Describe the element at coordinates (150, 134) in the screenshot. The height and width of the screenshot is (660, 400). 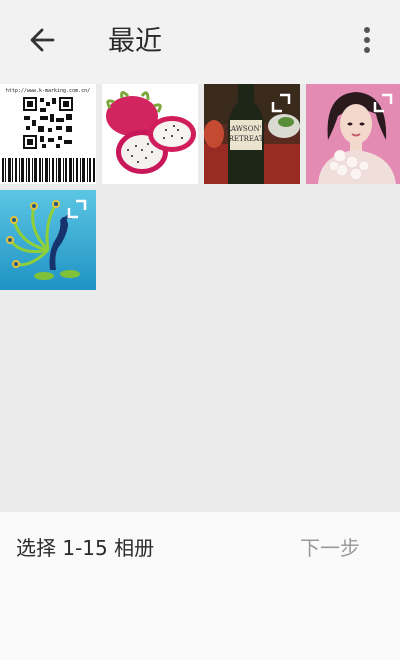
I see `photo-thumb-dragon-fruit` at that location.